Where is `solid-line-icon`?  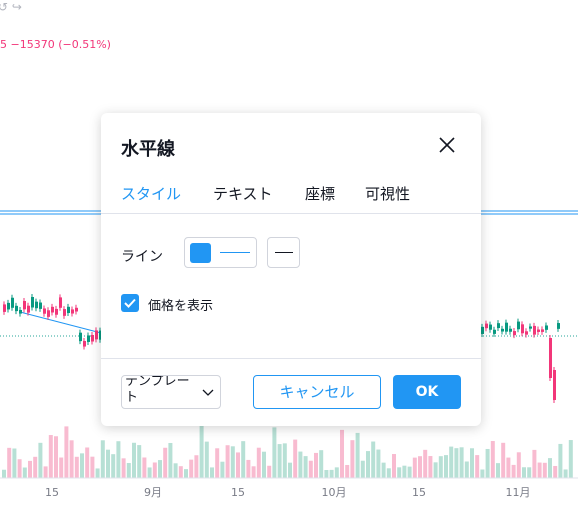 solid-line-icon is located at coordinates (284, 252).